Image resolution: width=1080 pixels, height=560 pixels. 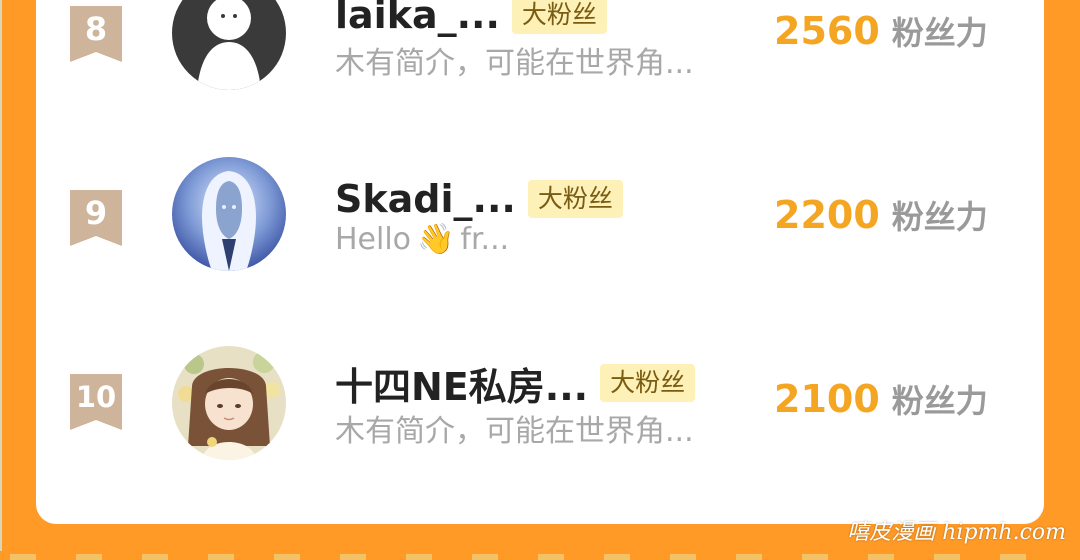 I want to click on name-line: 十四NE私房... 大粉丝, so click(x=515, y=384).